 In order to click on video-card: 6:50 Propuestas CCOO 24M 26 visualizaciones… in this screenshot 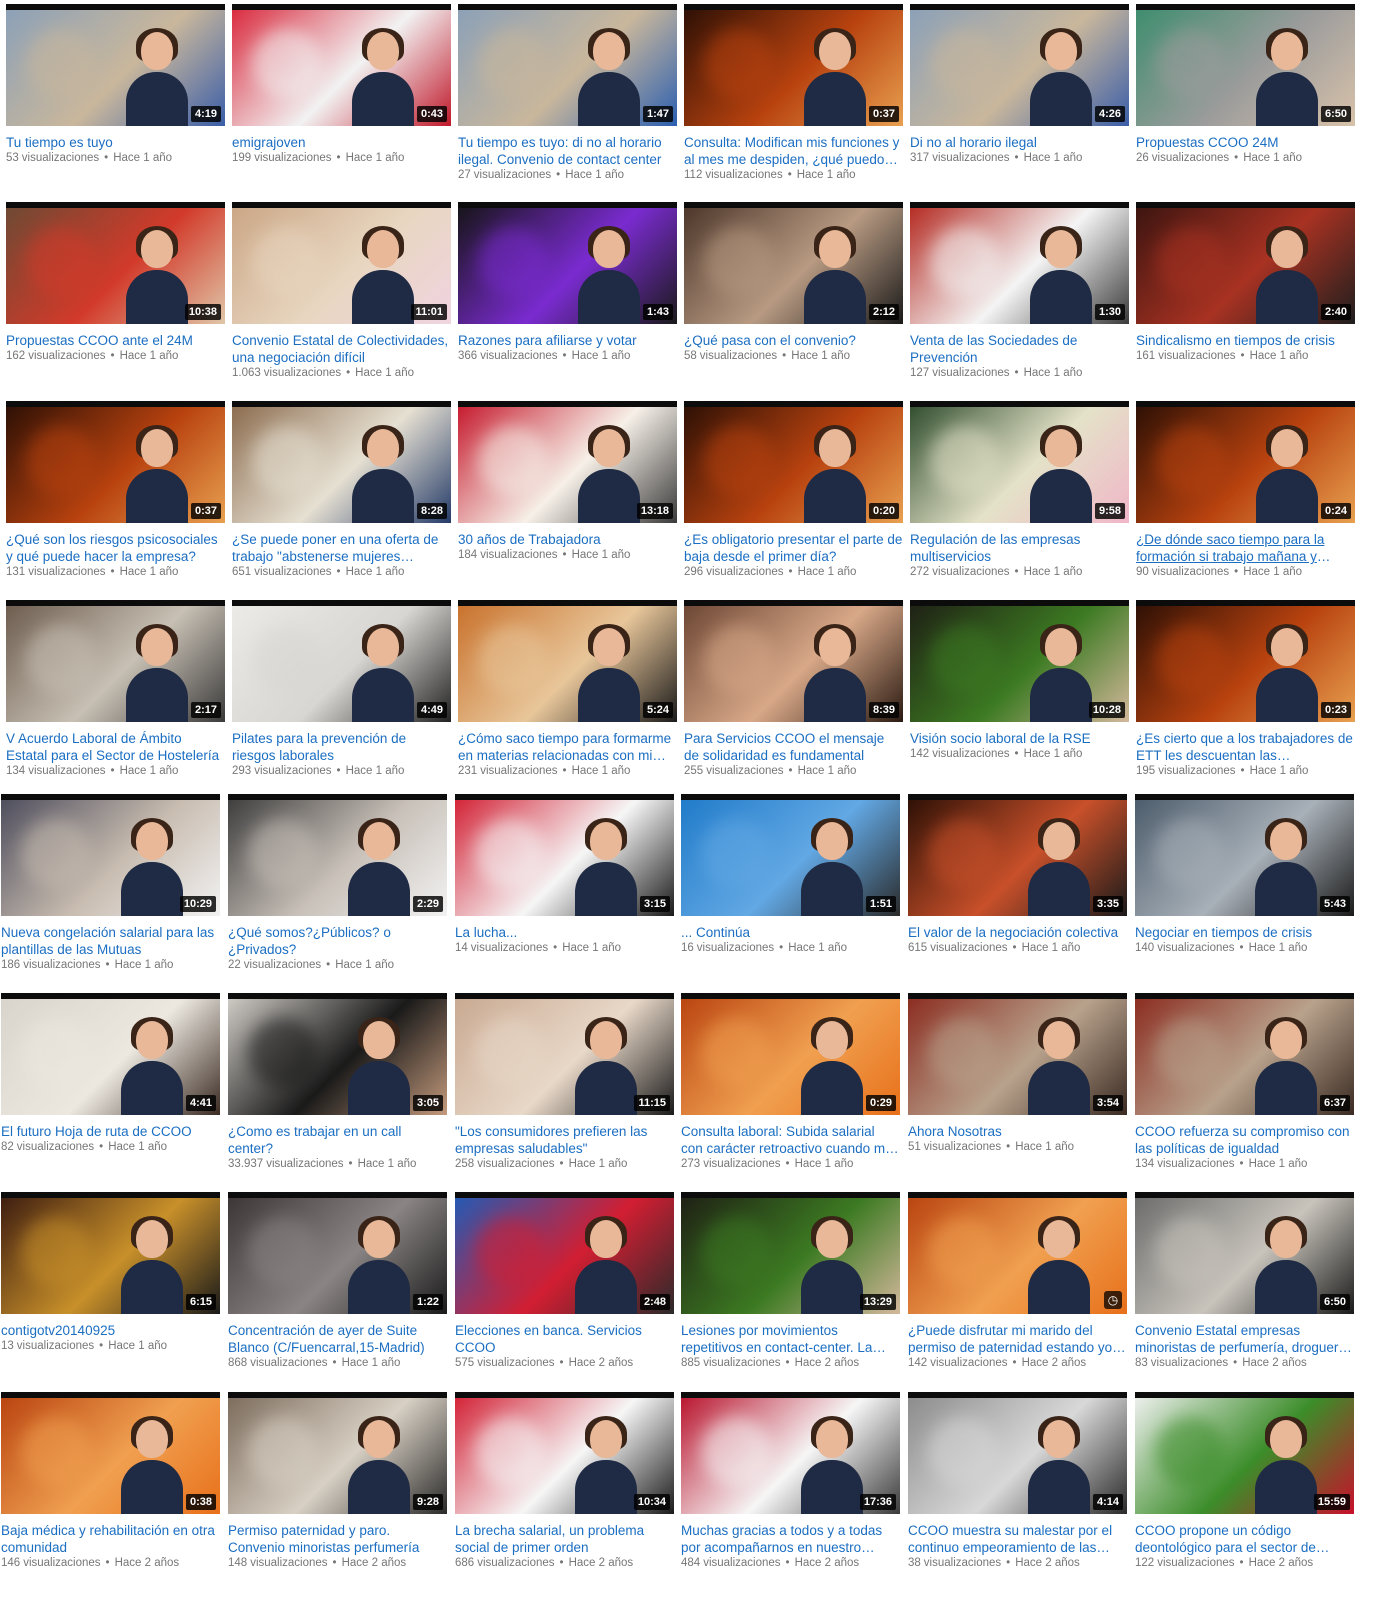, I will do `click(1245, 85)`.